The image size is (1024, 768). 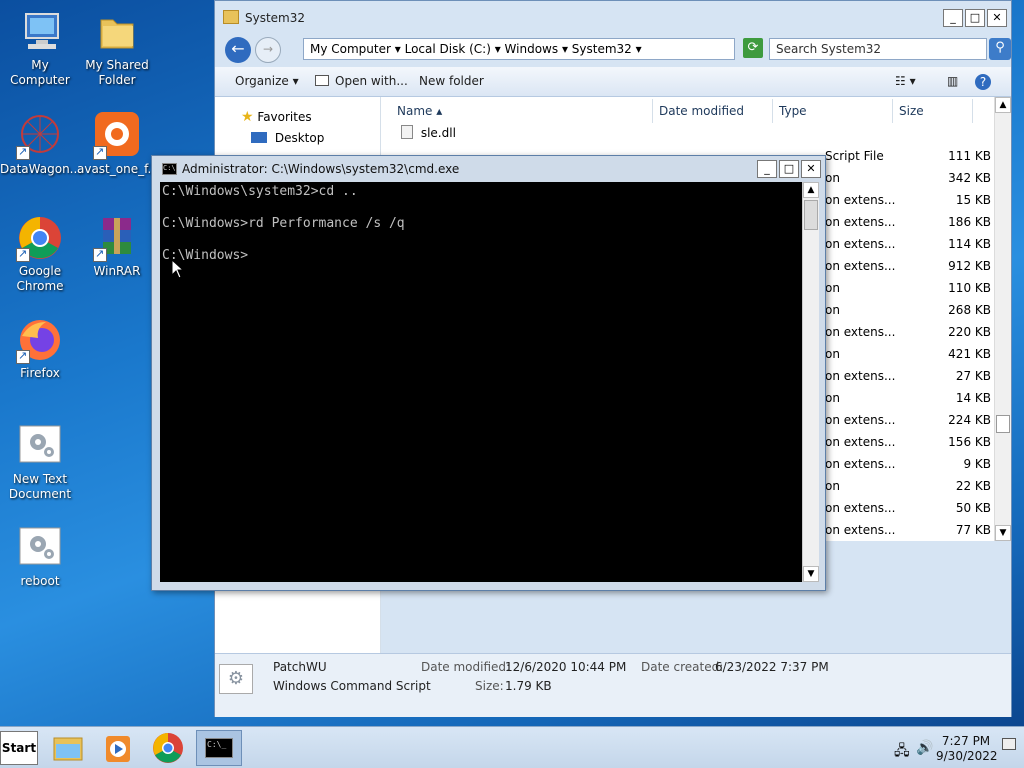 I want to click on search-input: Search System32, so click(x=878, y=49).